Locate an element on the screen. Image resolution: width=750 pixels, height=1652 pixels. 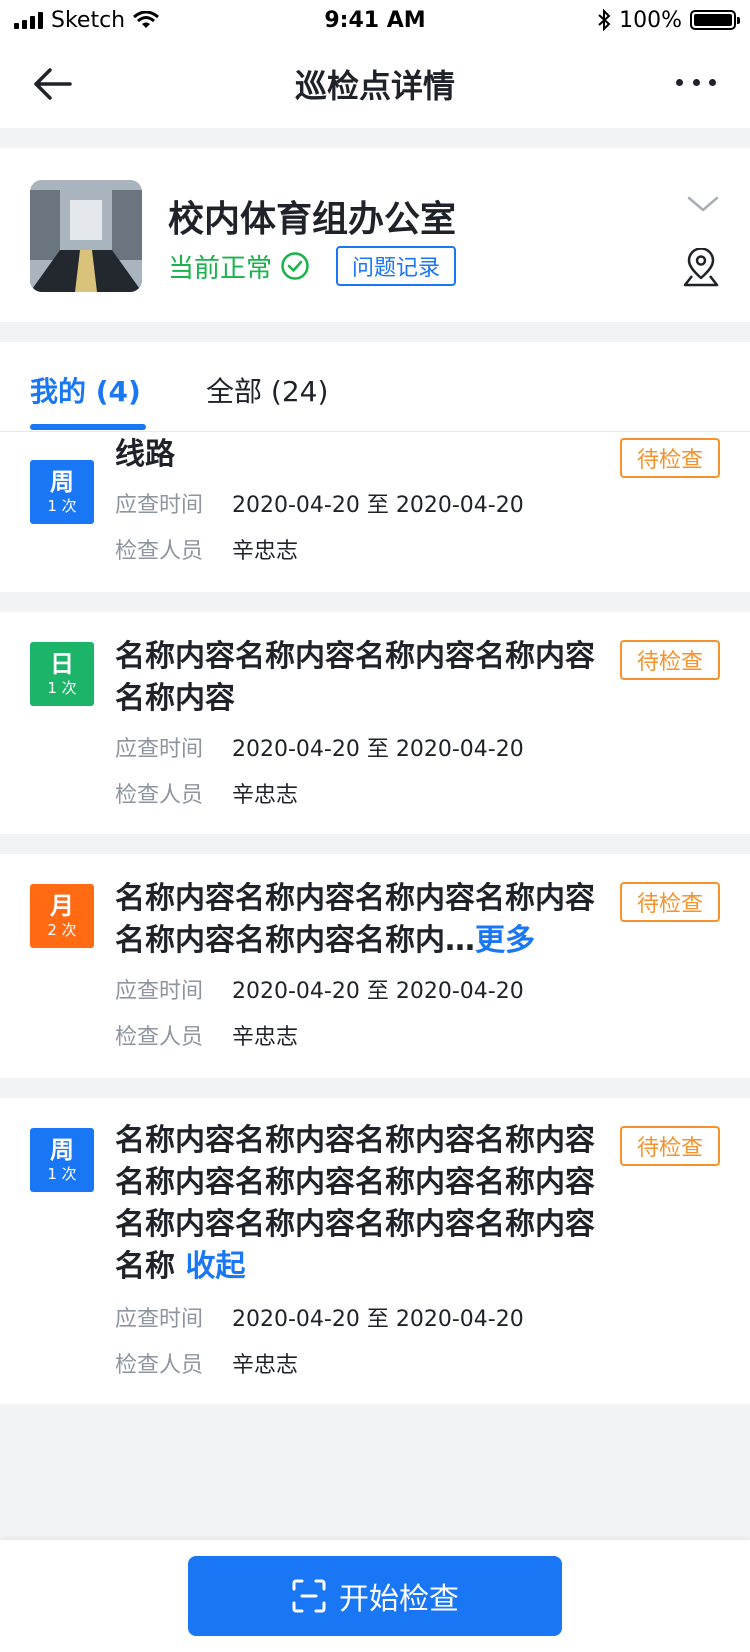
tab-bar: 我的 (4) 全部 (24) is located at coordinates (375, 387).